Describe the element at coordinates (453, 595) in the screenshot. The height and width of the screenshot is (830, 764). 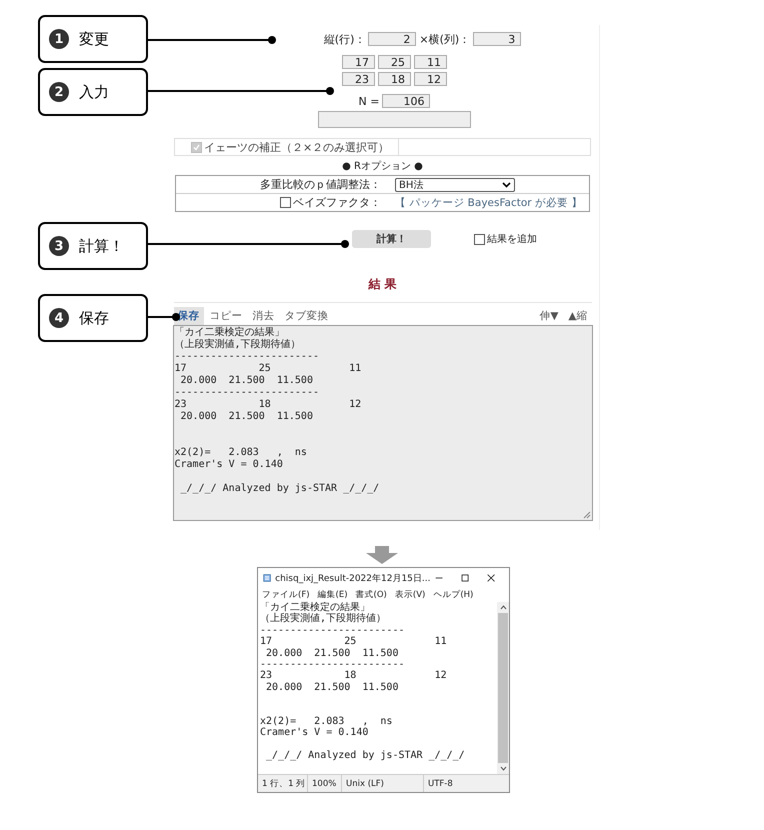
I see `menu-item: ヘルプ(H)` at that location.